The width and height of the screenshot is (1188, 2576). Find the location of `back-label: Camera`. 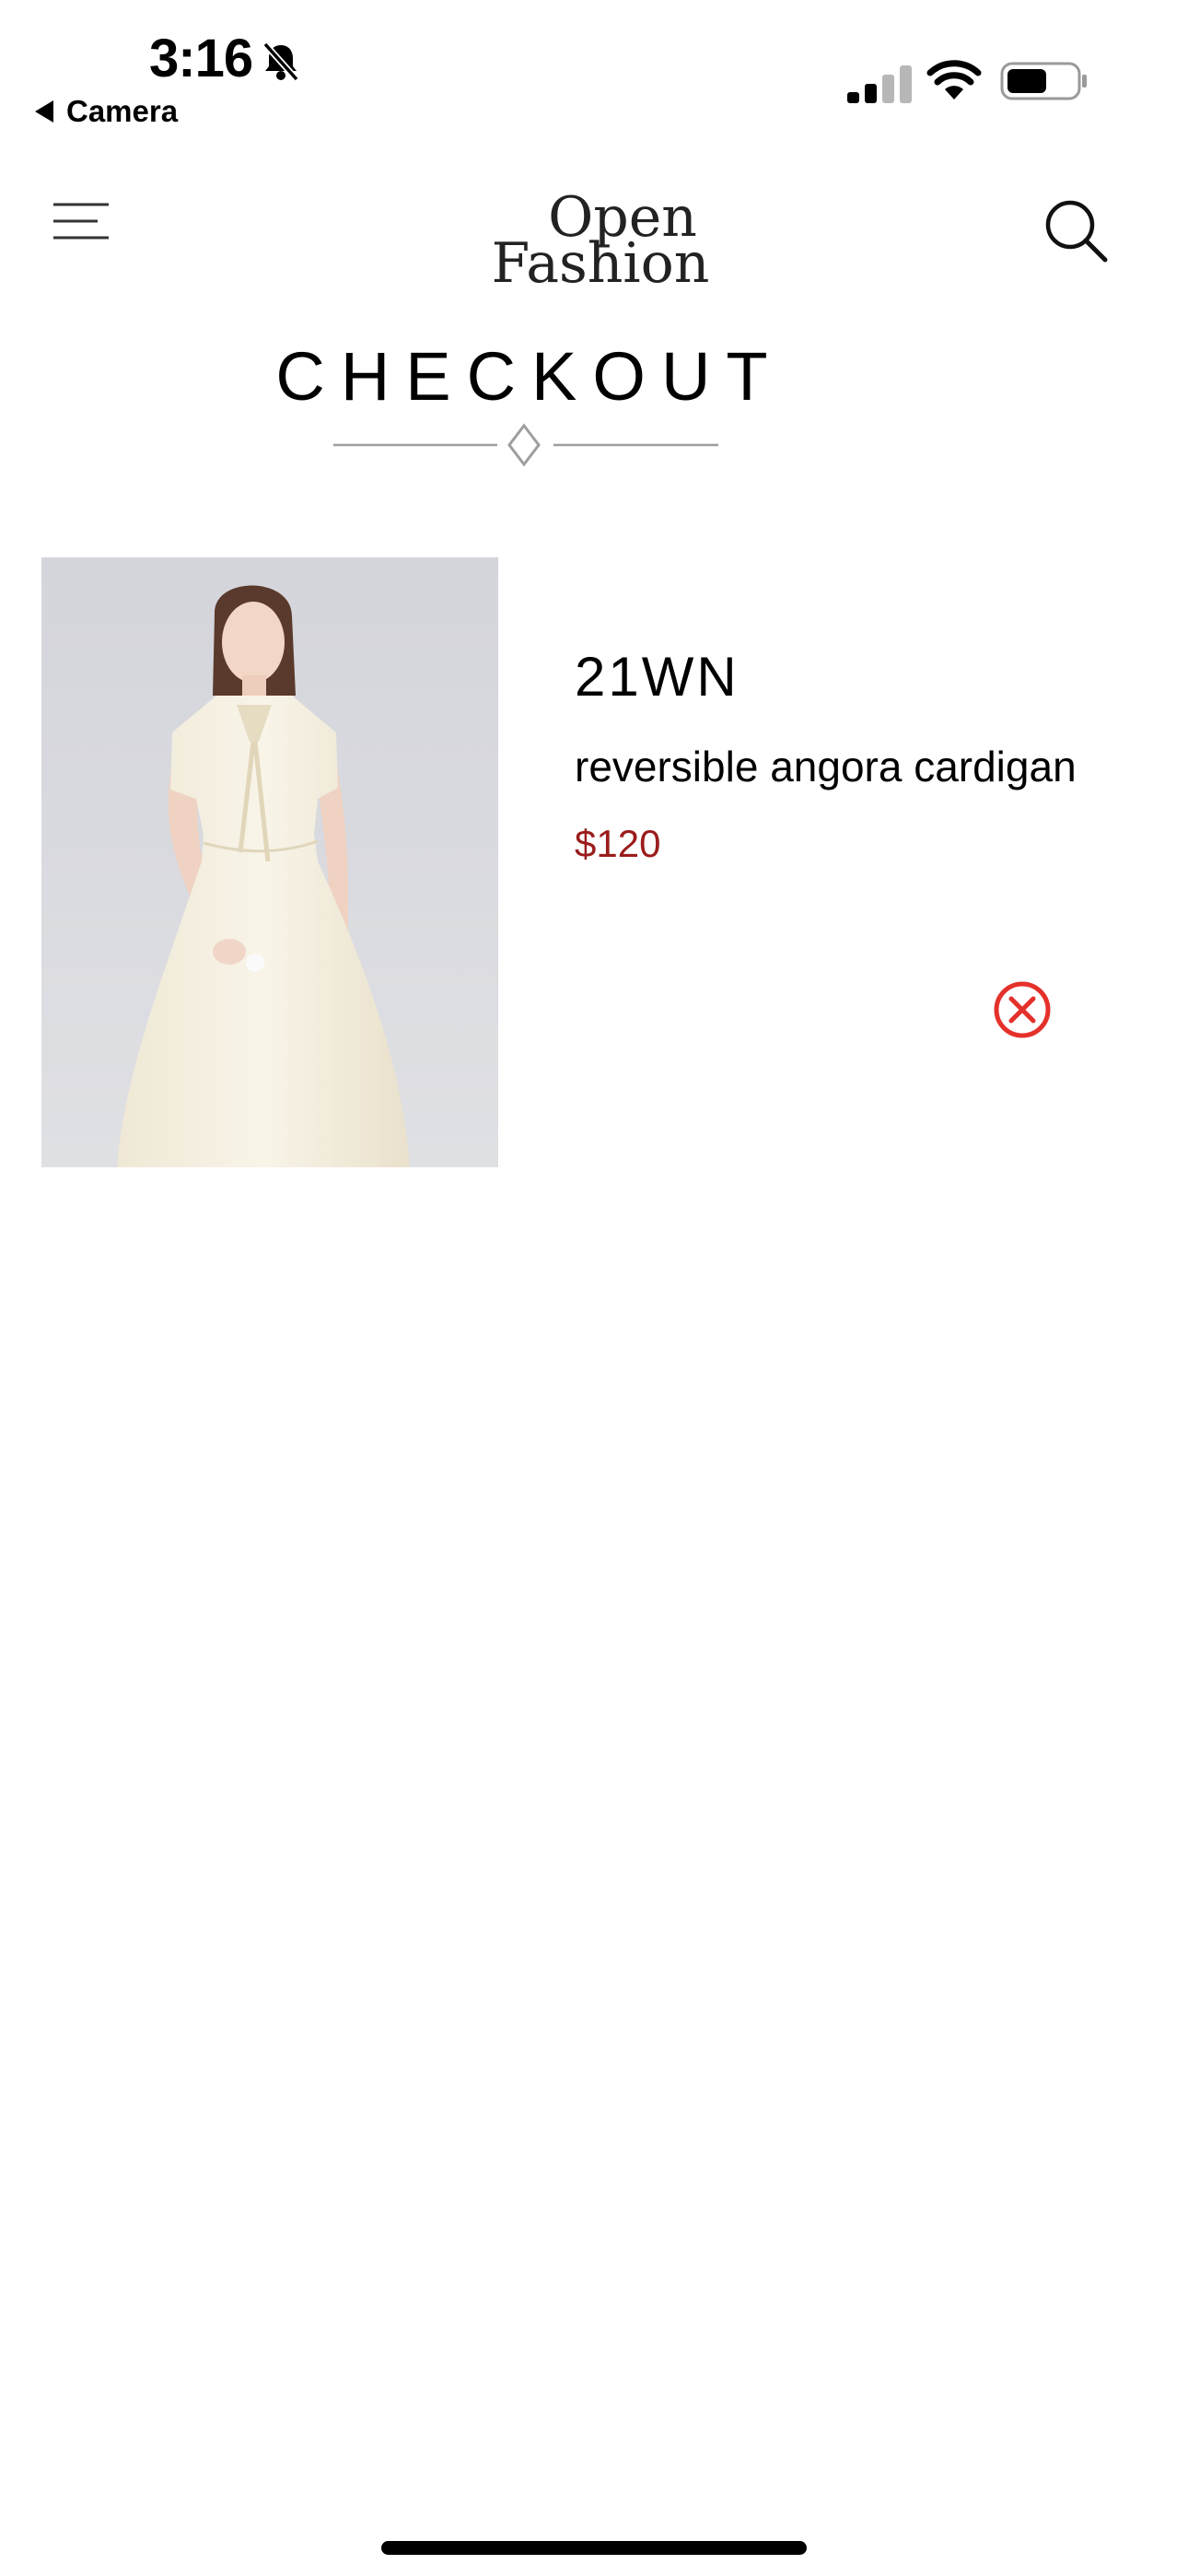

back-label: Camera is located at coordinates (122, 111).